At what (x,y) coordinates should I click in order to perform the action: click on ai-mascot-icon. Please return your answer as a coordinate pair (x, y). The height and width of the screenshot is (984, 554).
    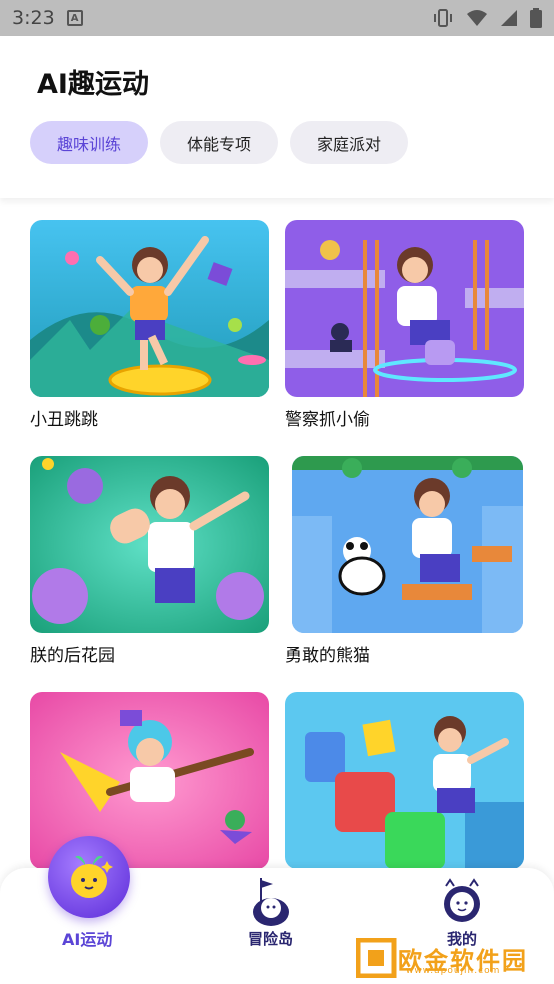
    Looking at the image, I should click on (92, 876).